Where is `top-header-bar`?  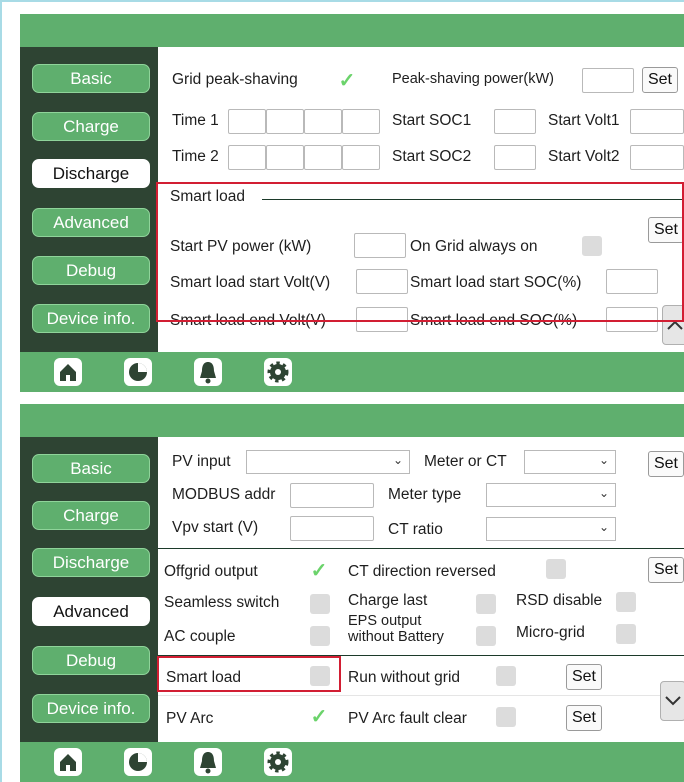 top-header-bar is located at coordinates (352, 30).